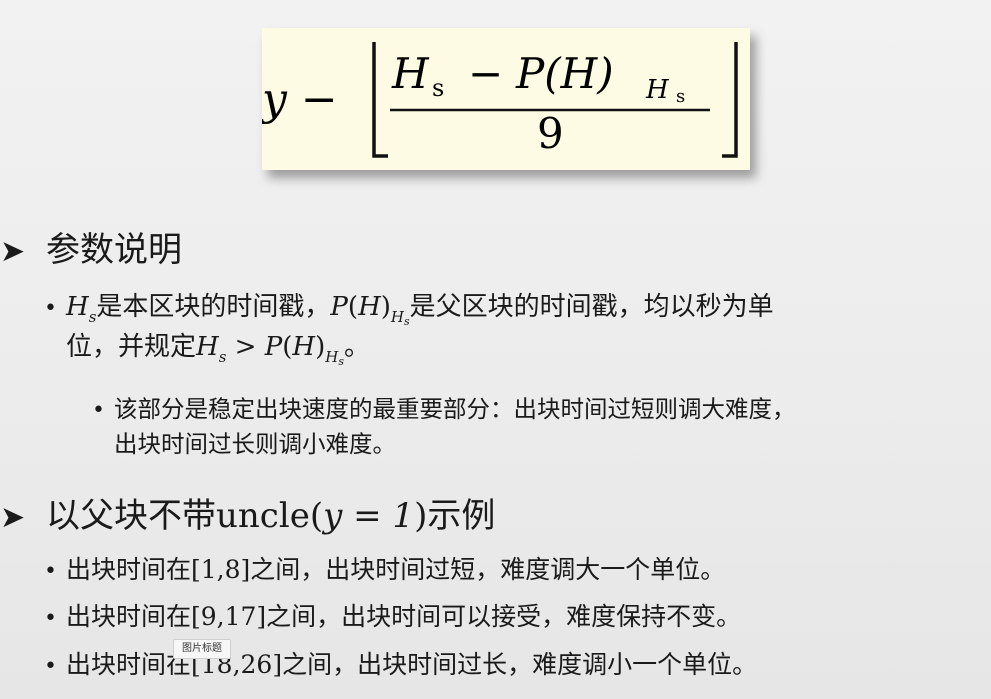 This screenshot has height=699, width=991. What do you see at coordinates (369, 516) in the screenshot?
I see `math-y-eq-1: y = 1` at bounding box center [369, 516].